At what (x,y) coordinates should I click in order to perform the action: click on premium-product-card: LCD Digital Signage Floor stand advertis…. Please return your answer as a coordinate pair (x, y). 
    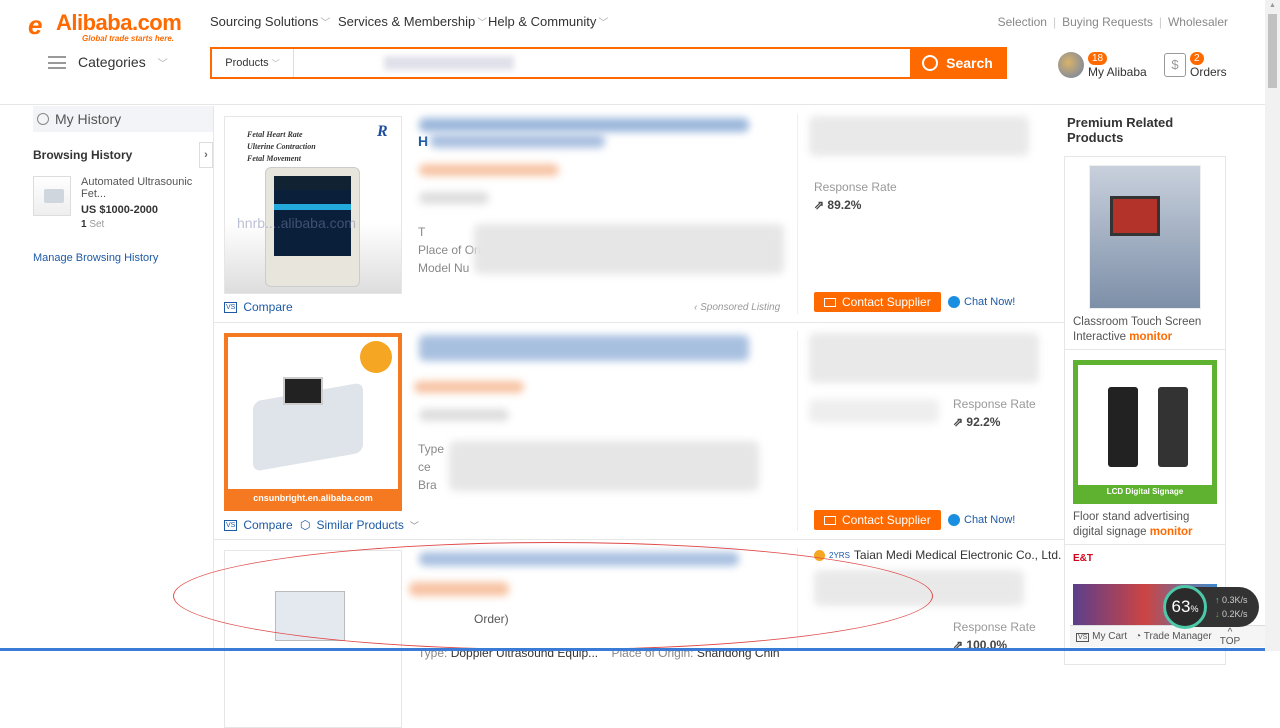
    Looking at the image, I should click on (1145, 447).